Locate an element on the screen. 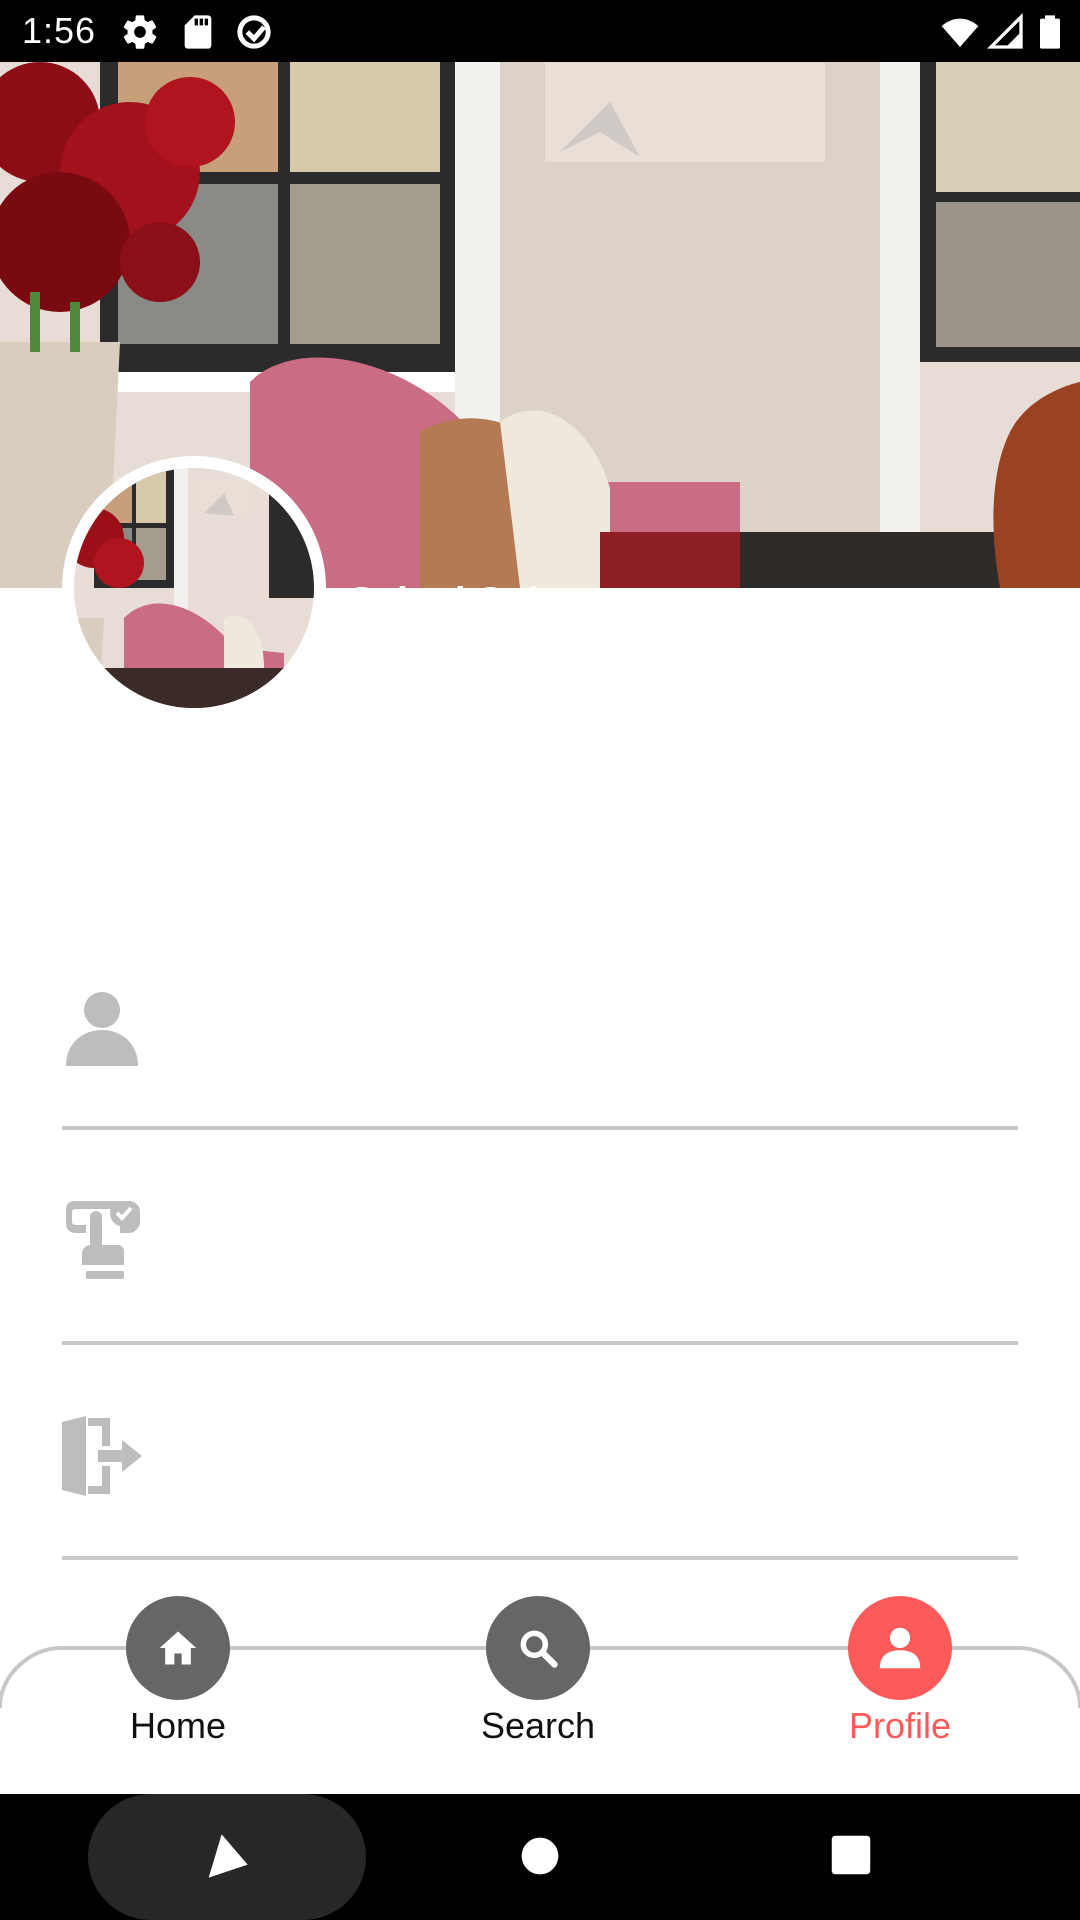 The height and width of the screenshot is (1920, 1080). back-button is located at coordinates (227, 1857).